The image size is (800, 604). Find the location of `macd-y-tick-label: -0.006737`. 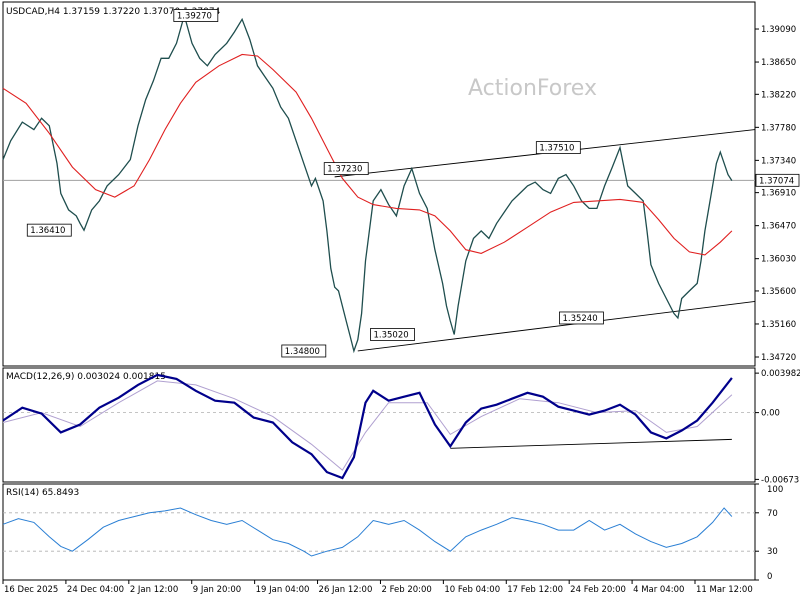

macd-y-tick-label: -0.006737 is located at coordinates (780, 480).